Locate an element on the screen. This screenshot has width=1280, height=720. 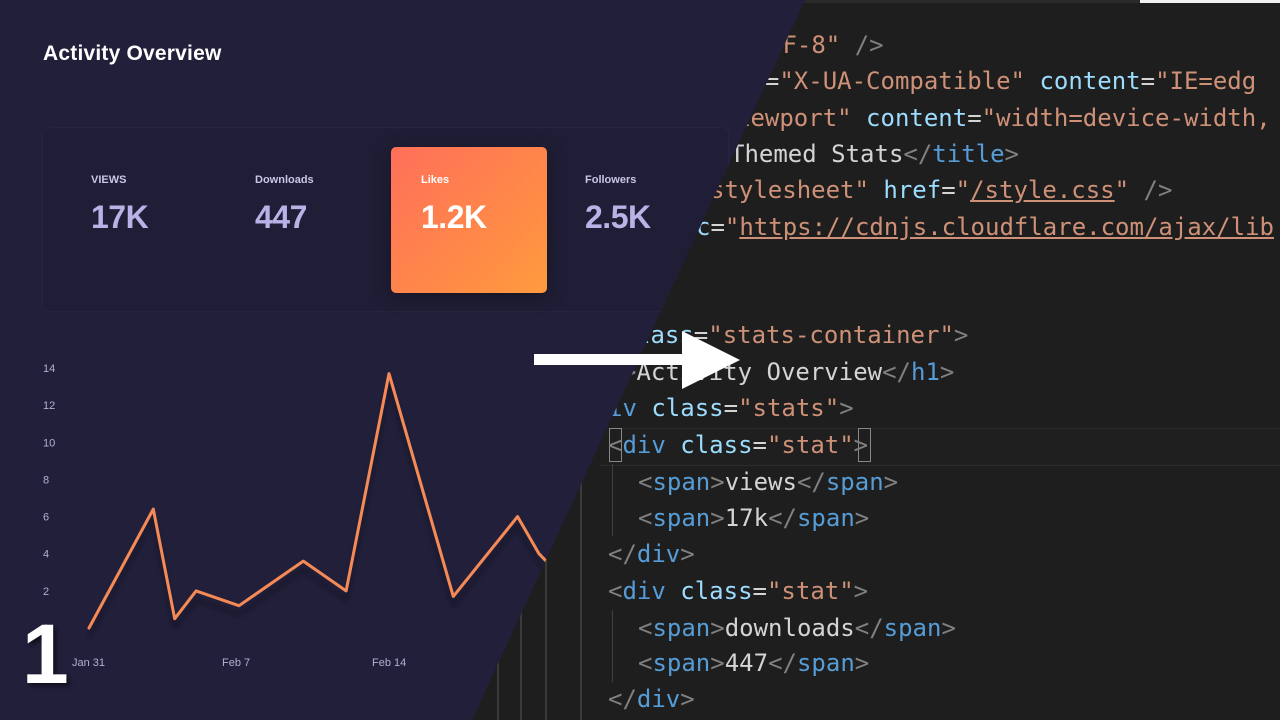
code-line: <span>447</span> is located at coordinates (753, 663).